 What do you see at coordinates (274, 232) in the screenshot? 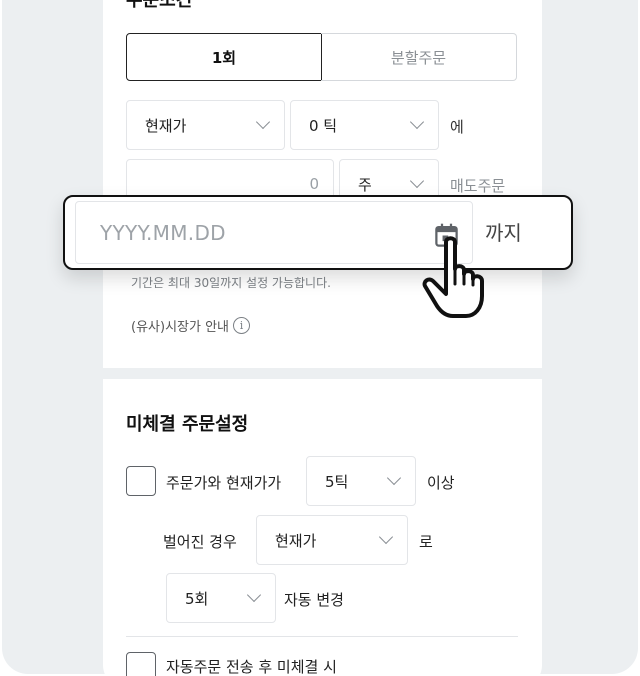
I see `end-date-input: YYYY.MM.DD` at bounding box center [274, 232].